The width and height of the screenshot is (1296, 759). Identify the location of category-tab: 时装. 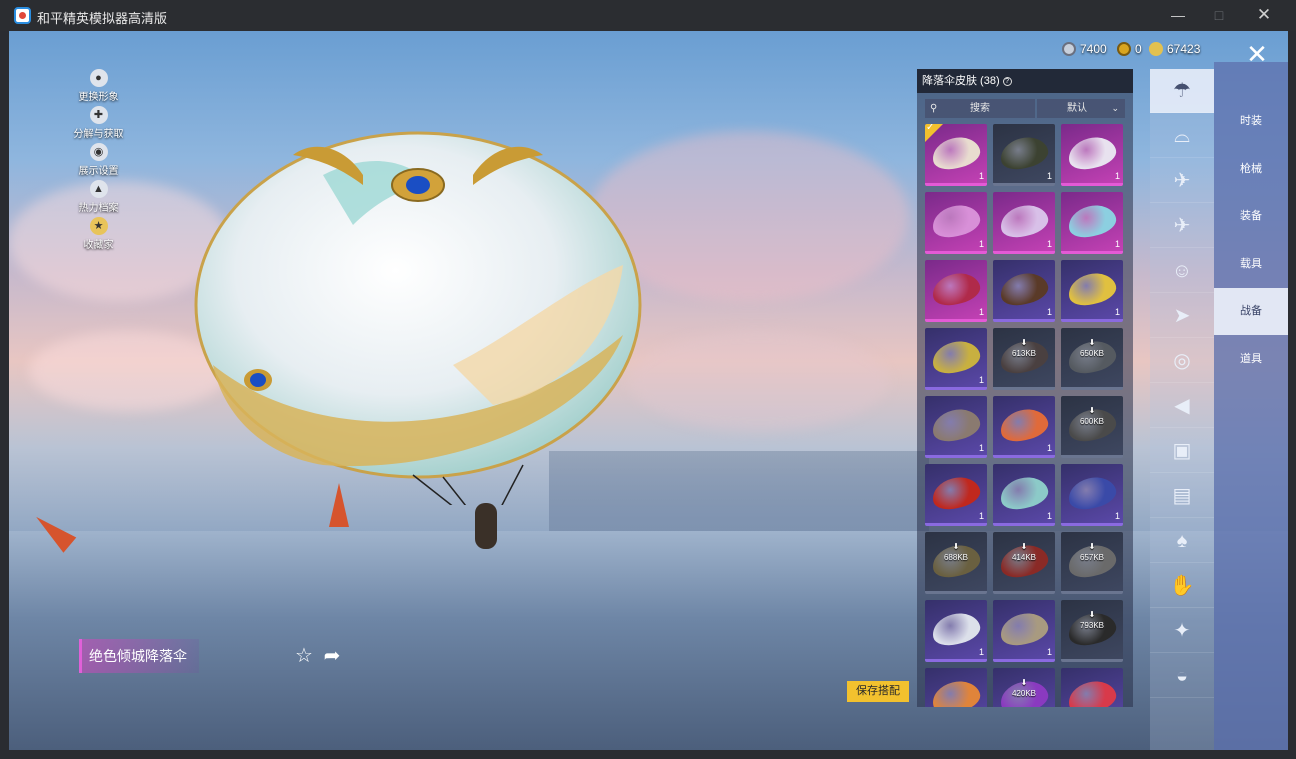
(1251, 121).